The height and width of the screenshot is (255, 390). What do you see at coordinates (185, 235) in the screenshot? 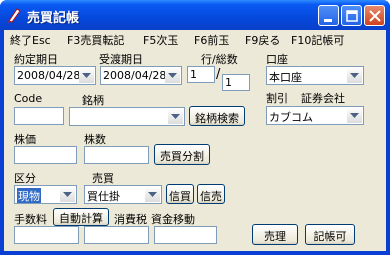
I see `fund-transfer-field` at bounding box center [185, 235].